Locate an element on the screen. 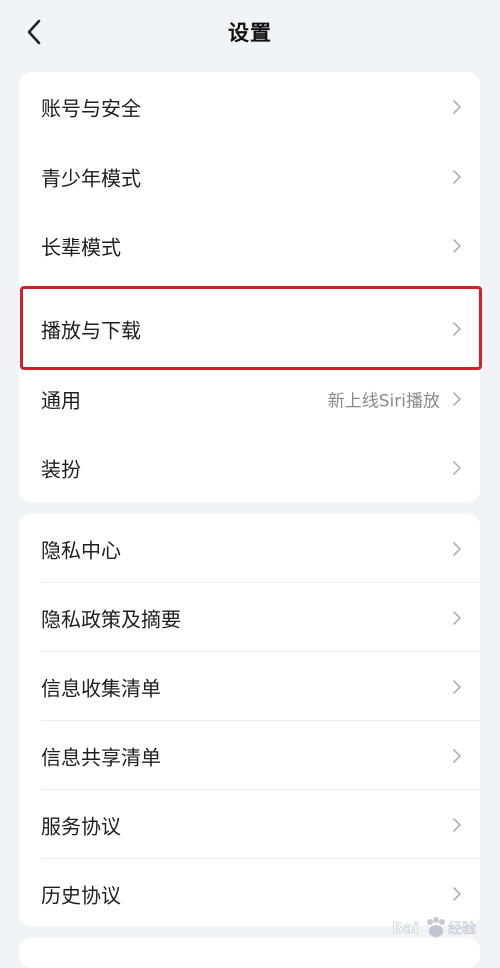 Image resolution: width=500 pixels, height=968 pixels. settings-item-label: 通用 is located at coordinates (61, 400).